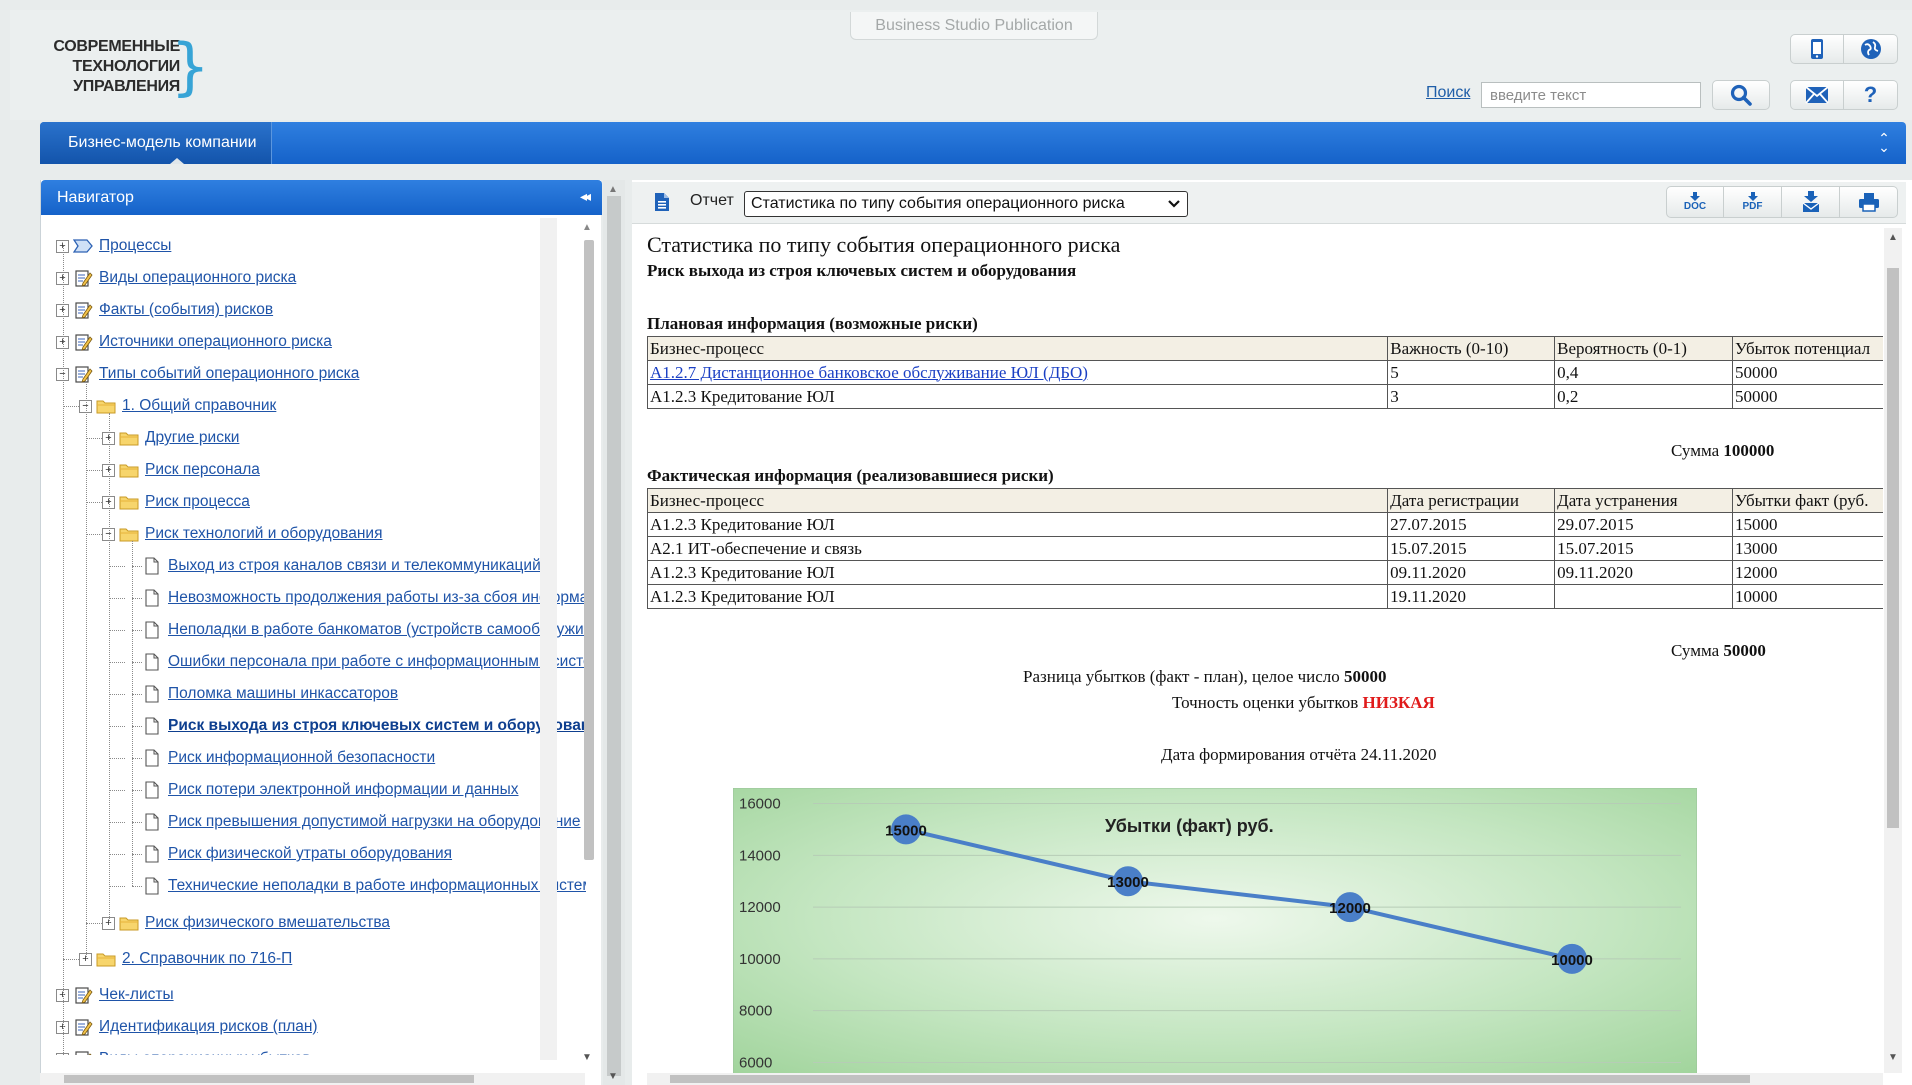  I want to click on tree-item-label: Поломка машины инкассаторов, so click(283, 694).